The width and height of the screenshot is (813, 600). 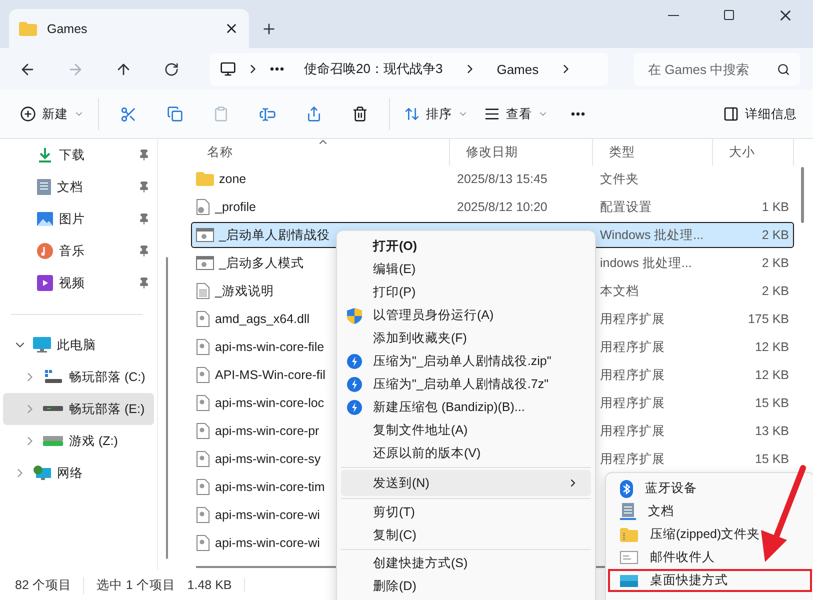 I want to click on selection-size: 1.48 KB, so click(x=216, y=585).